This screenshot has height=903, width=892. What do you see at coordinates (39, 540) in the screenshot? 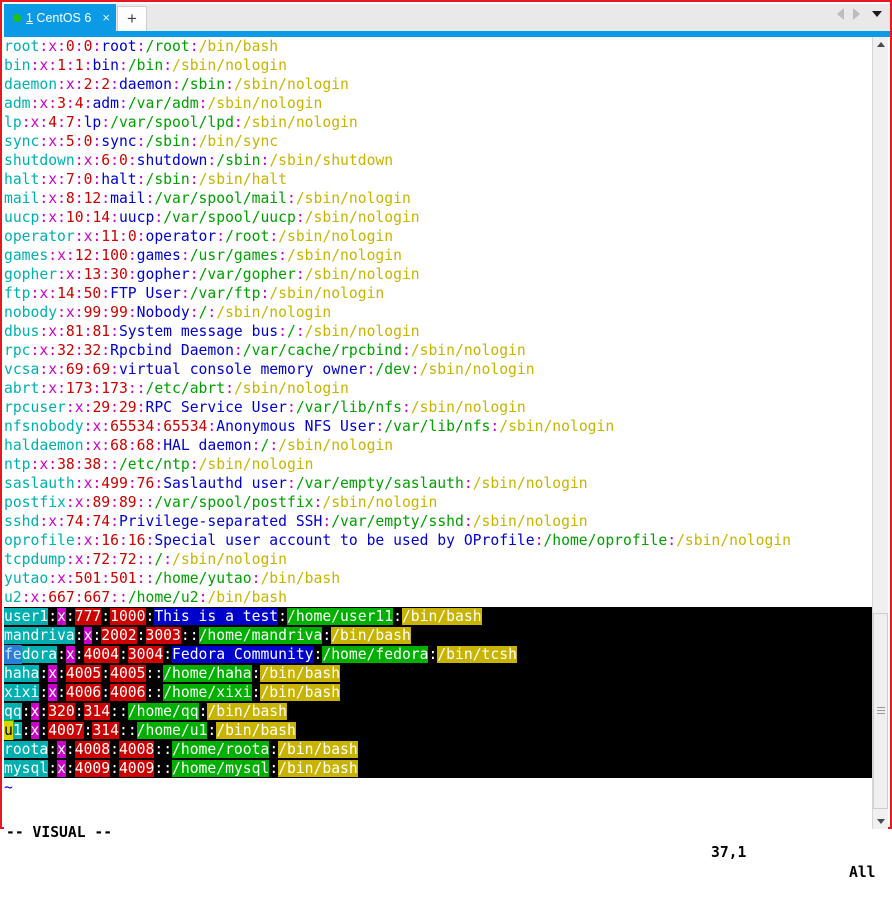
I see `field-username: oprofile` at bounding box center [39, 540].